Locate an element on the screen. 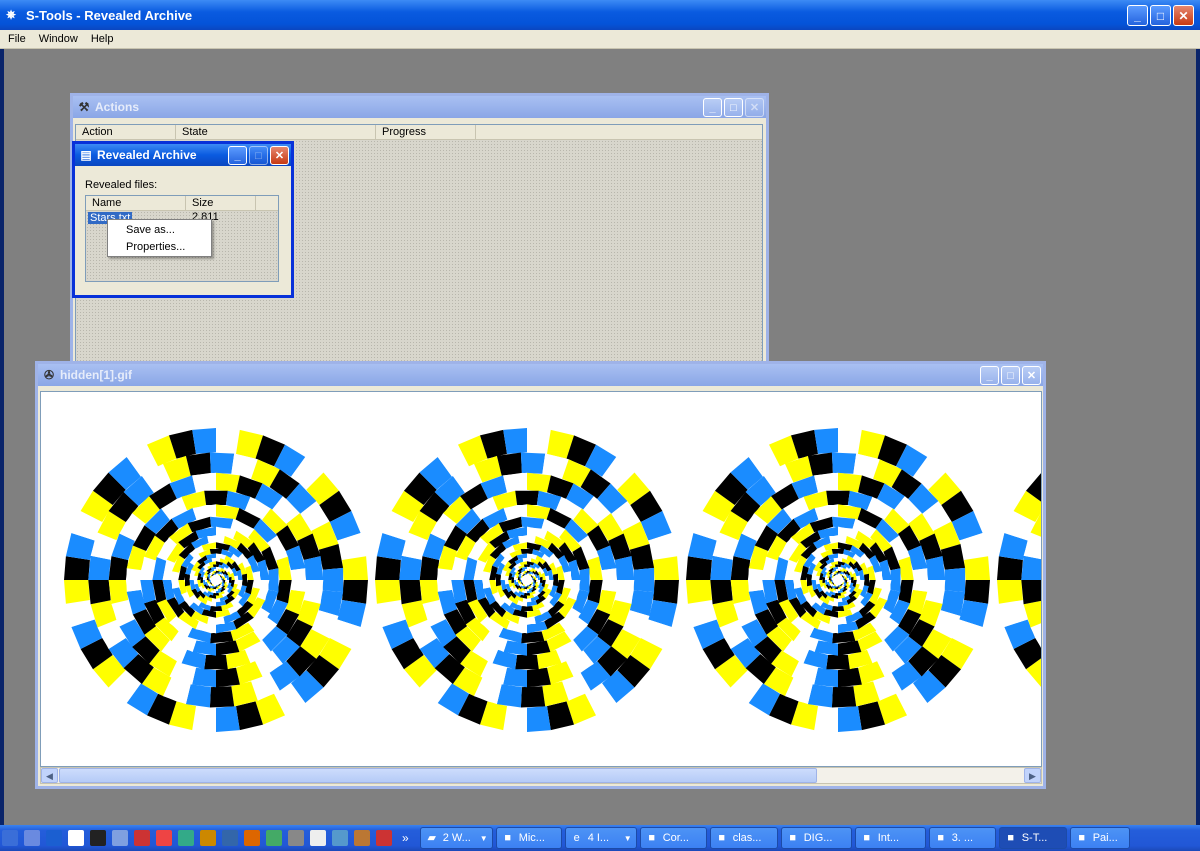 The width and height of the screenshot is (1200, 851). app-title-bar: ✵ S-Tools - Revealed Archive _ □ ✕ is located at coordinates (600, 15).